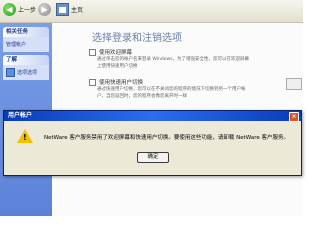 The image size is (320, 240). What do you see at coordinates (16, 45) in the screenshot?
I see `sidebar-item-label: 管理帐户` at bounding box center [16, 45].